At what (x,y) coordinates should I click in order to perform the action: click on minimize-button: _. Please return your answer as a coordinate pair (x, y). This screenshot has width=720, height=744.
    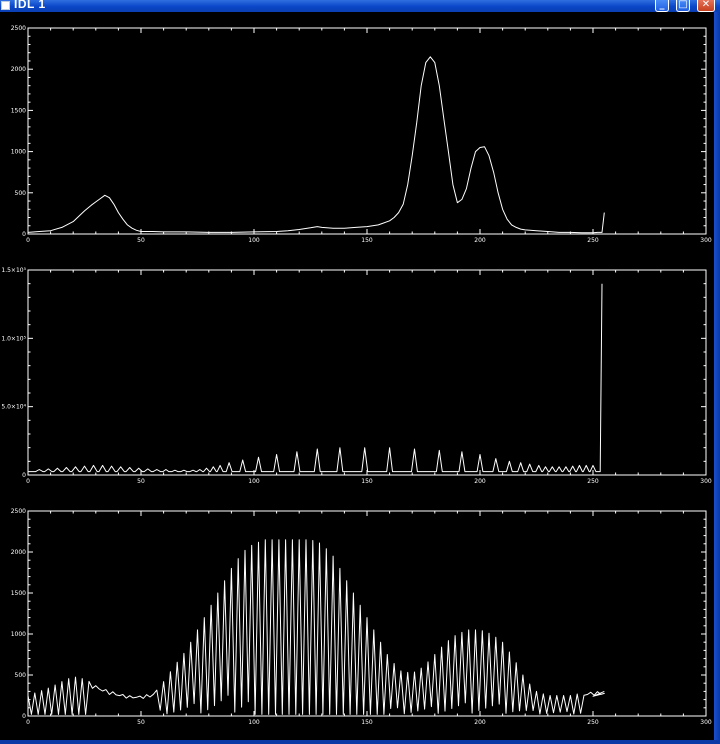
    Looking at the image, I should click on (662, 6).